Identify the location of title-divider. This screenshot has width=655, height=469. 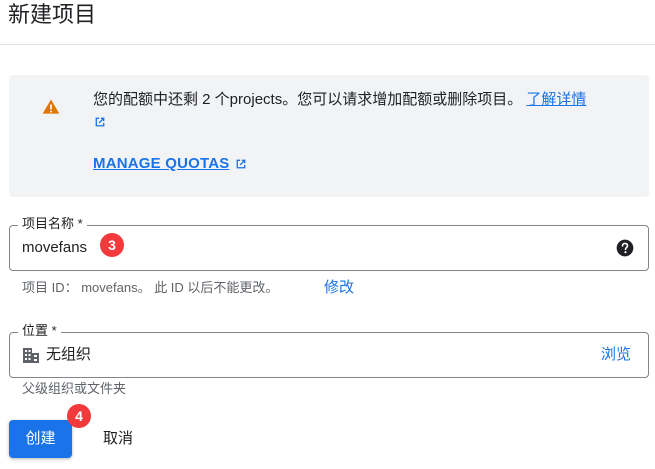
(327, 44).